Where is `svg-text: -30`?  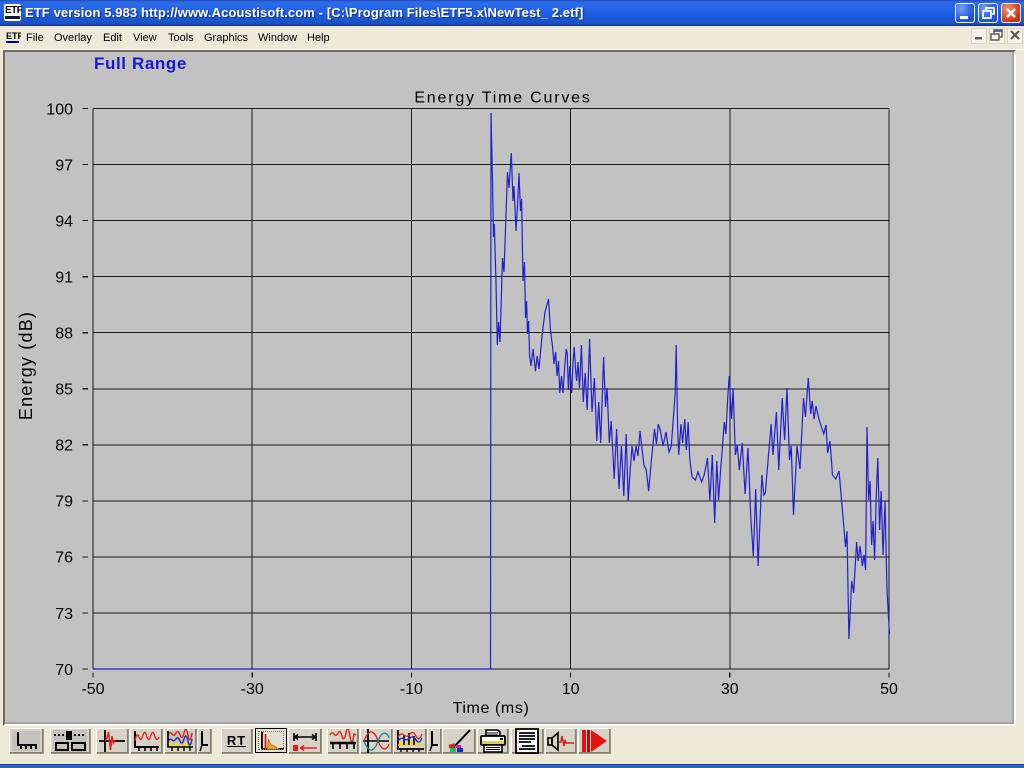 svg-text: -30 is located at coordinates (252, 689).